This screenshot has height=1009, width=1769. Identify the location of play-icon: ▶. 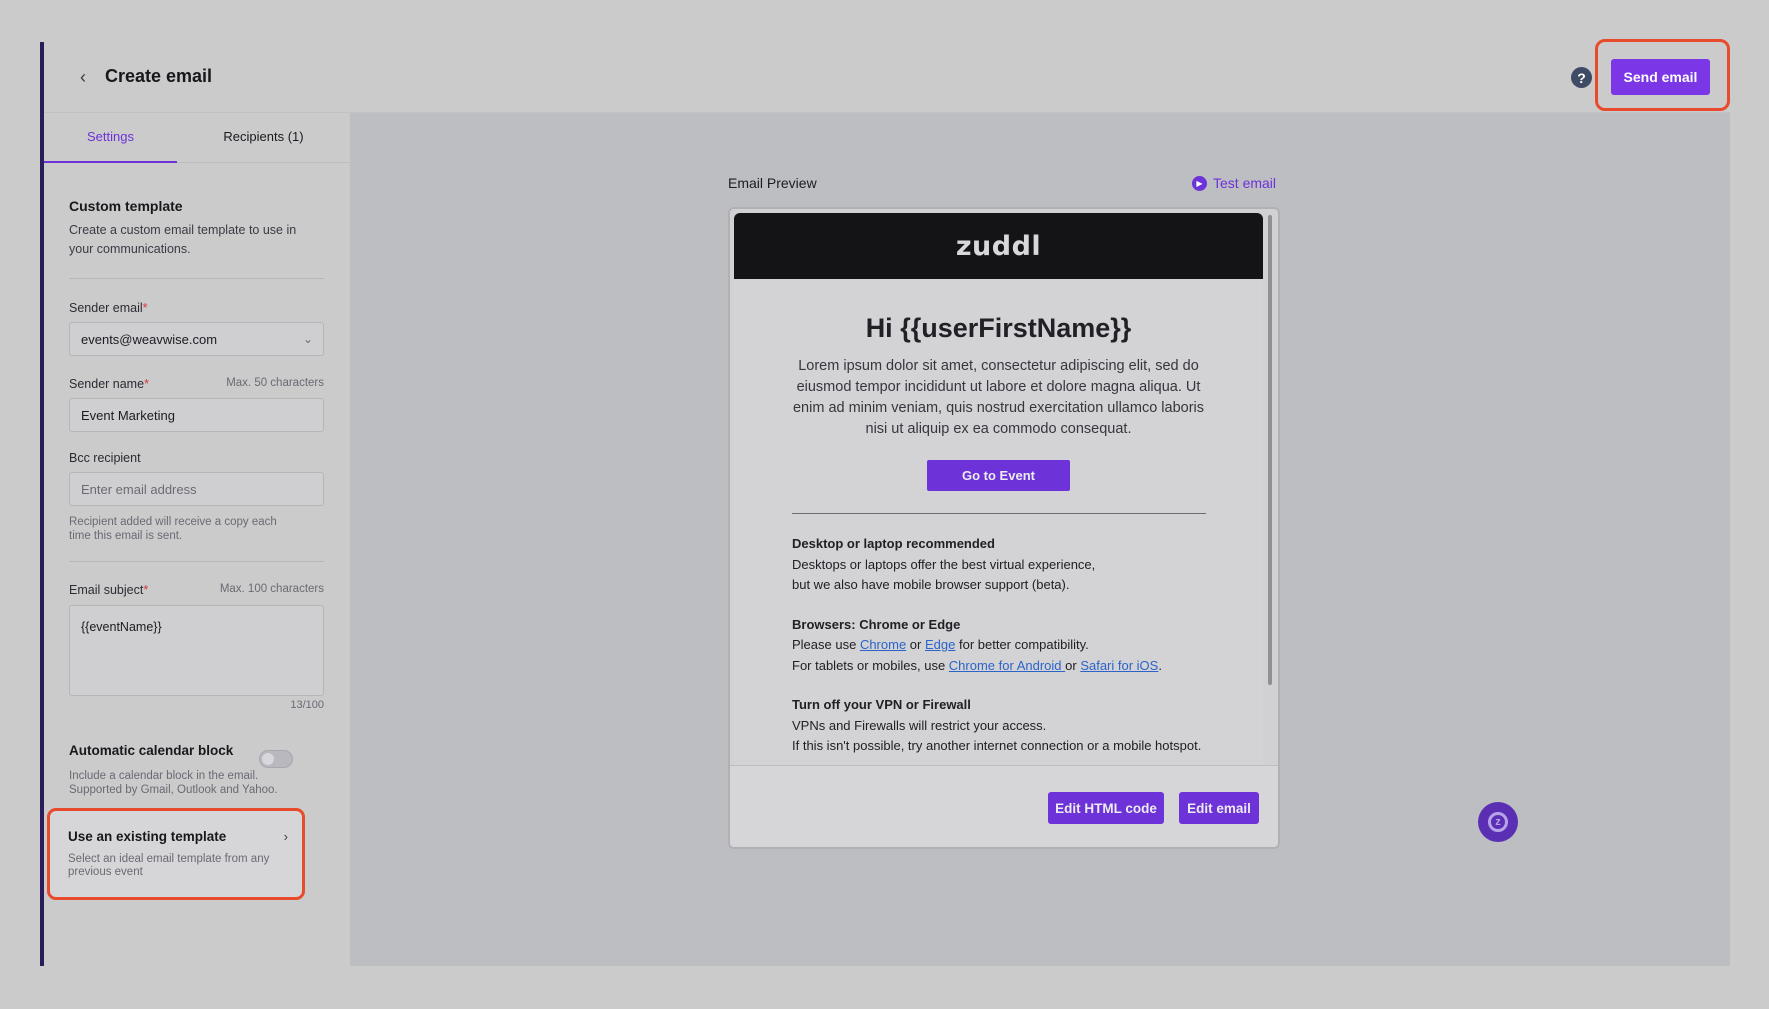
(1199, 183).